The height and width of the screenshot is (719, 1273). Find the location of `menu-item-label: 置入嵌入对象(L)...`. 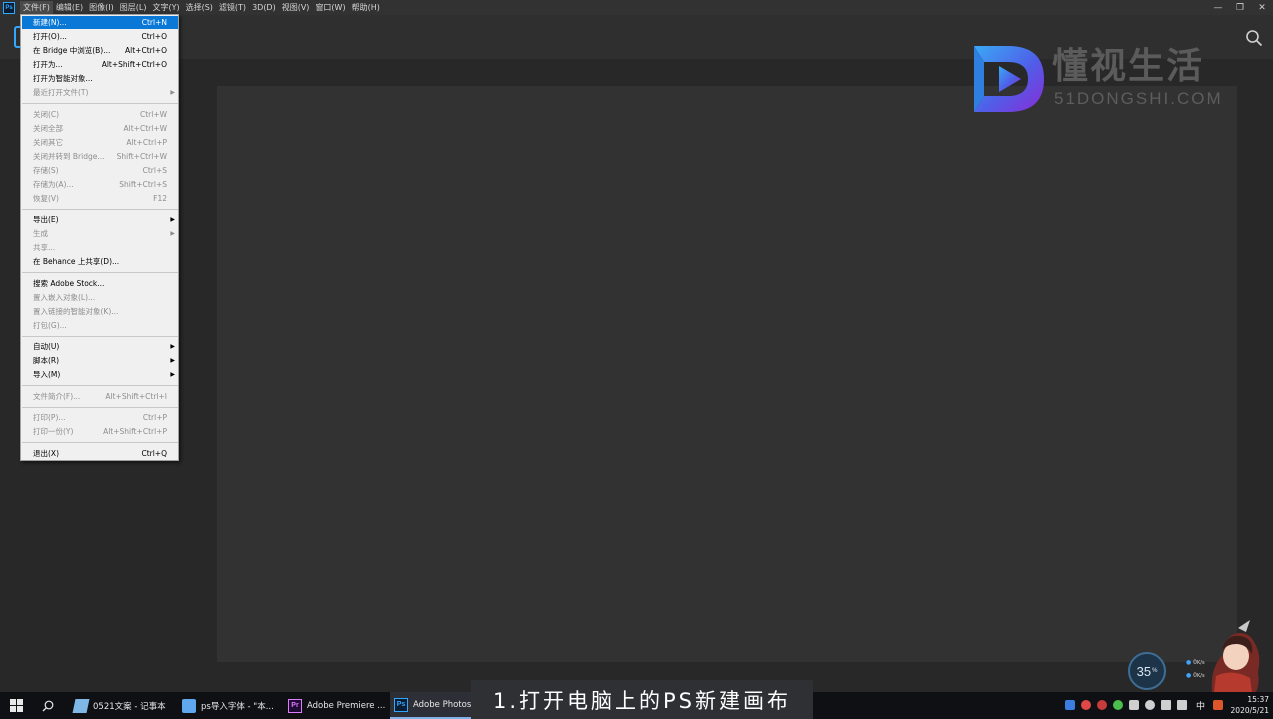

menu-item-label: 置入嵌入对象(L)... is located at coordinates (64, 297).